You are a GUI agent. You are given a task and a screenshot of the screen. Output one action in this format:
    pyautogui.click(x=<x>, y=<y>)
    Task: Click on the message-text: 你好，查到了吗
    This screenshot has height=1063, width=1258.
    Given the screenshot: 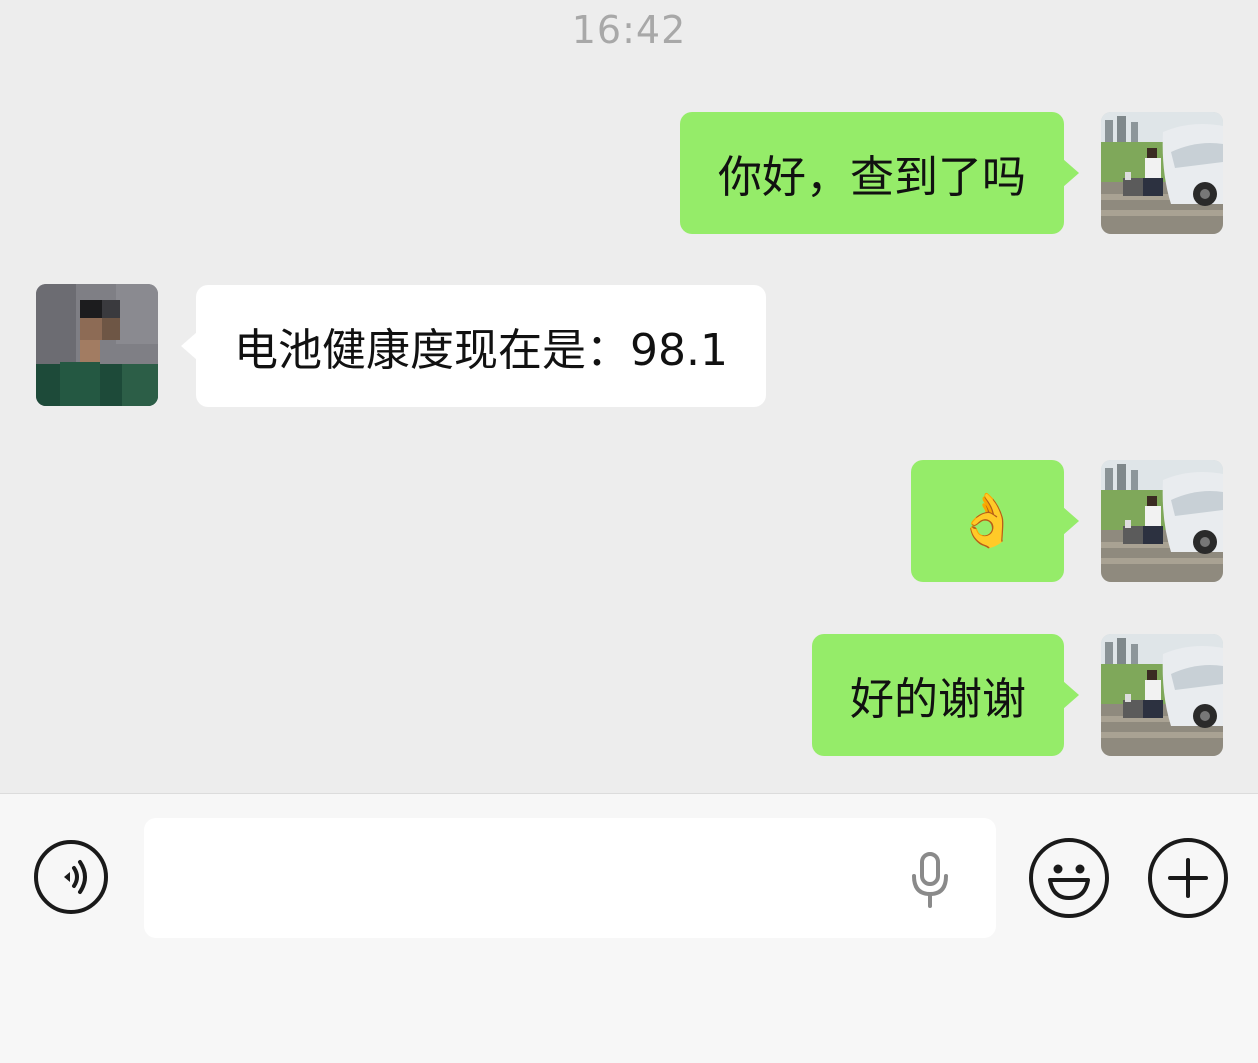 What is the action you would take?
    pyautogui.click(x=872, y=177)
    